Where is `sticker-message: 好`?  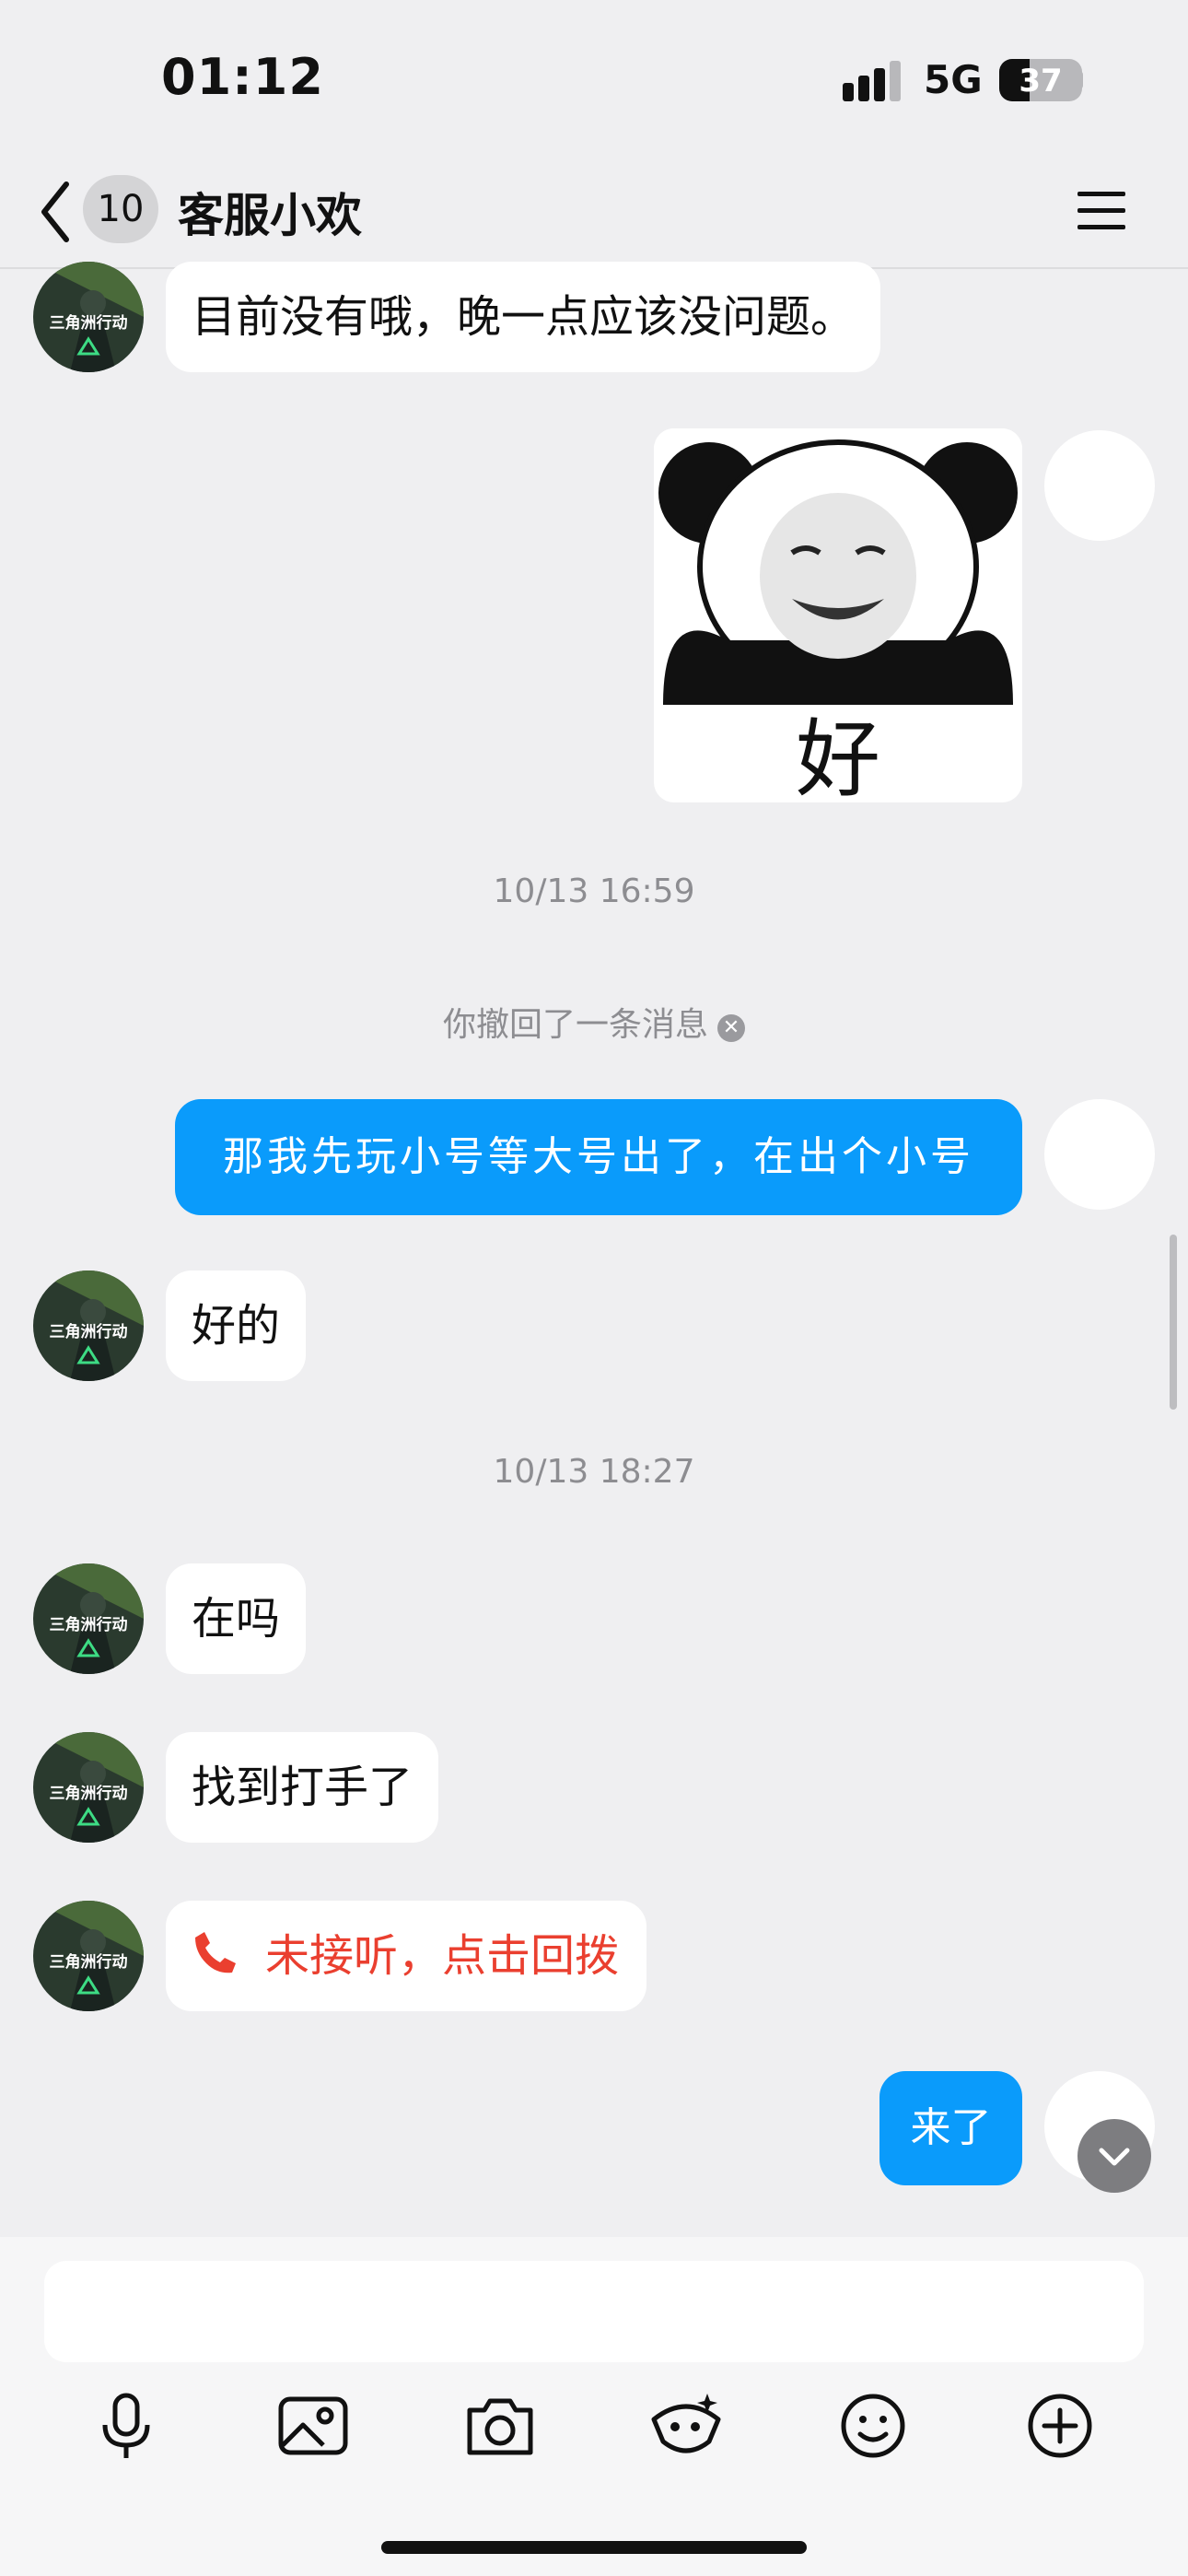 sticker-message: 好 is located at coordinates (838, 615).